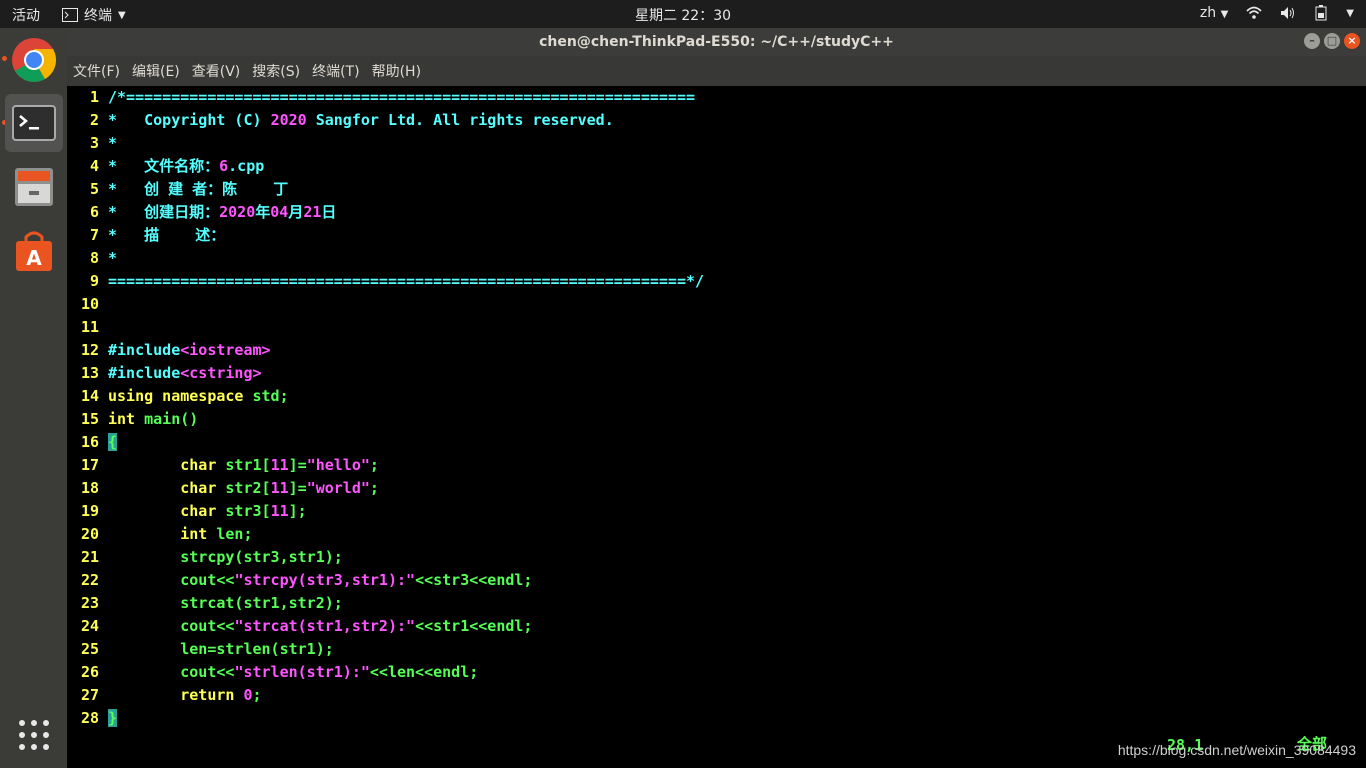 The height and width of the screenshot is (768, 1366). What do you see at coordinates (171, 695) in the screenshot?
I see `code-text: return` at bounding box center [171, 695].